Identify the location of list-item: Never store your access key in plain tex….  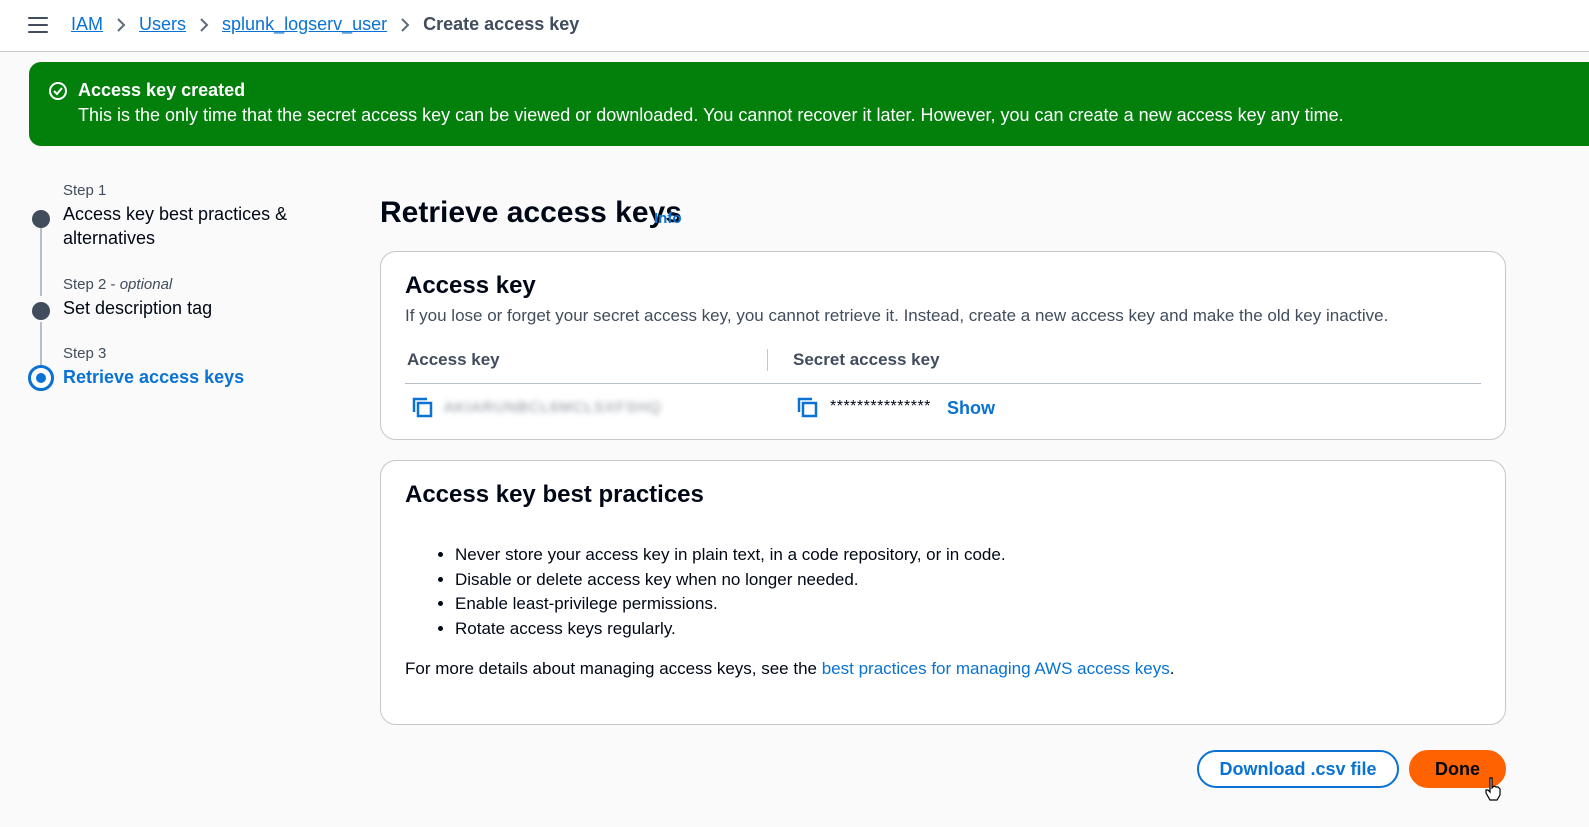
(730, 555).